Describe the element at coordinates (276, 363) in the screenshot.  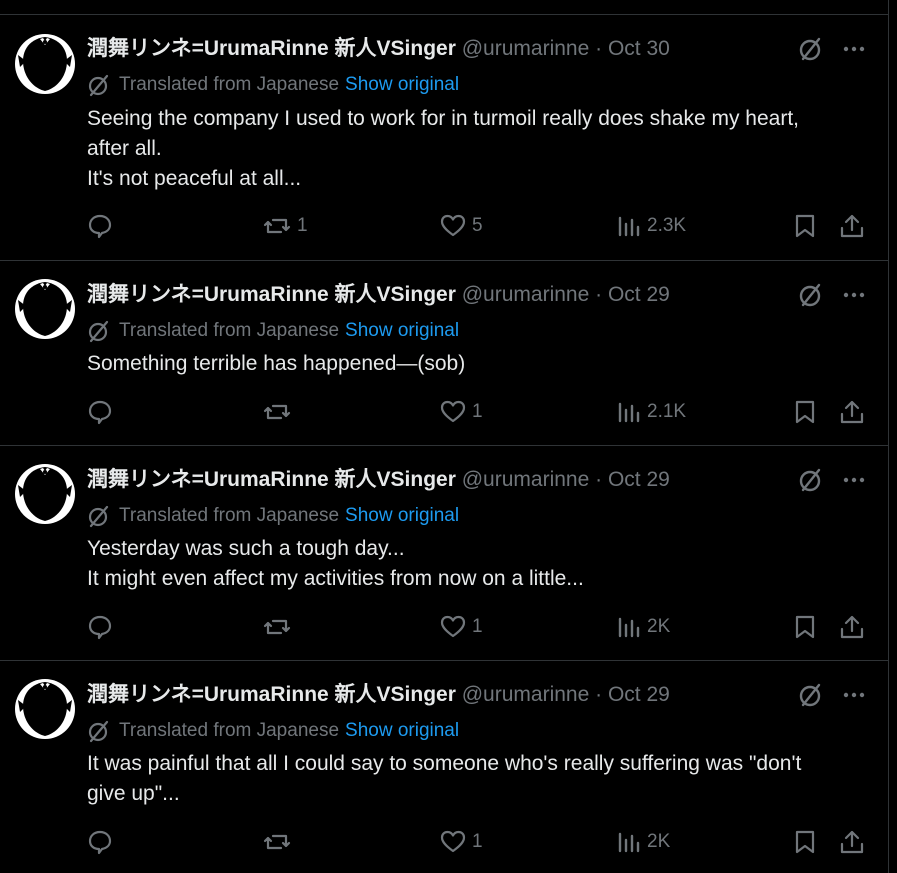
I see `post-text-line: Something terrible has happened—(sob)` at that location.